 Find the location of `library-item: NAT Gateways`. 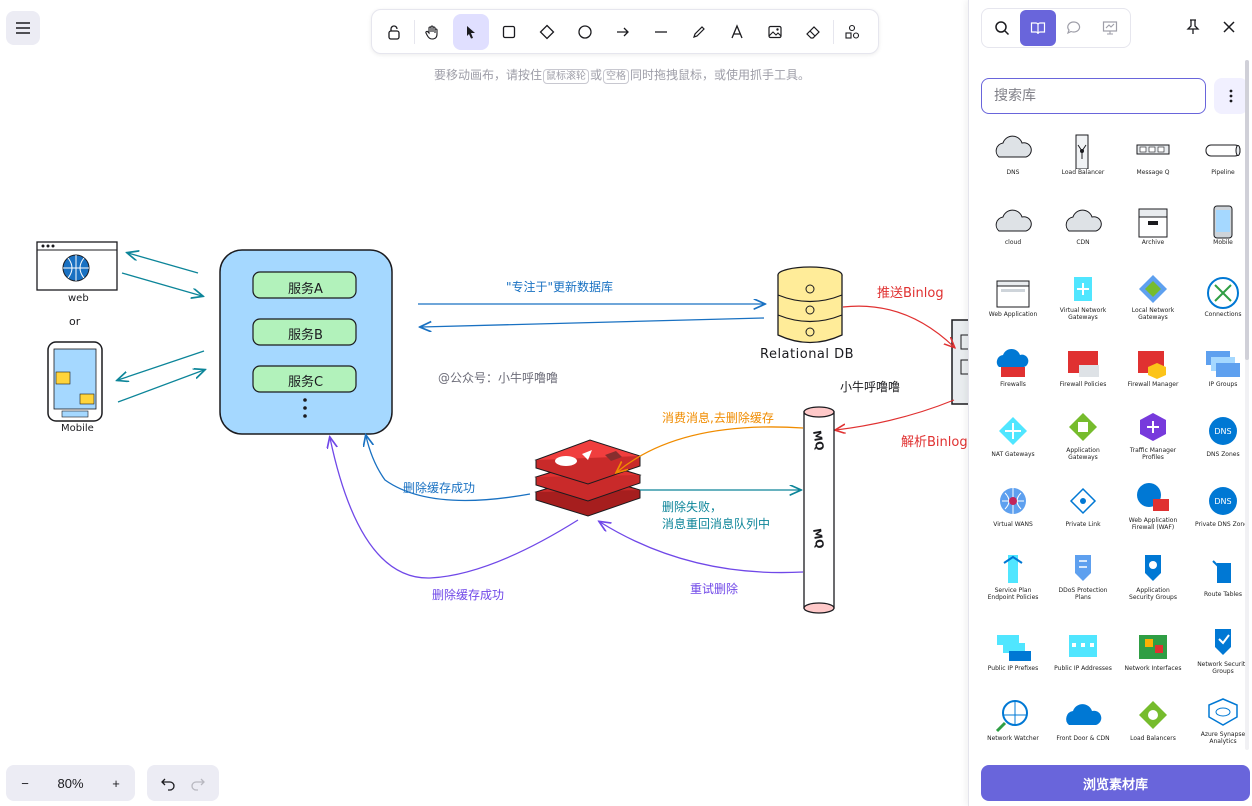

library-item: NAT Gateways is located at coordinates (1013, 436).